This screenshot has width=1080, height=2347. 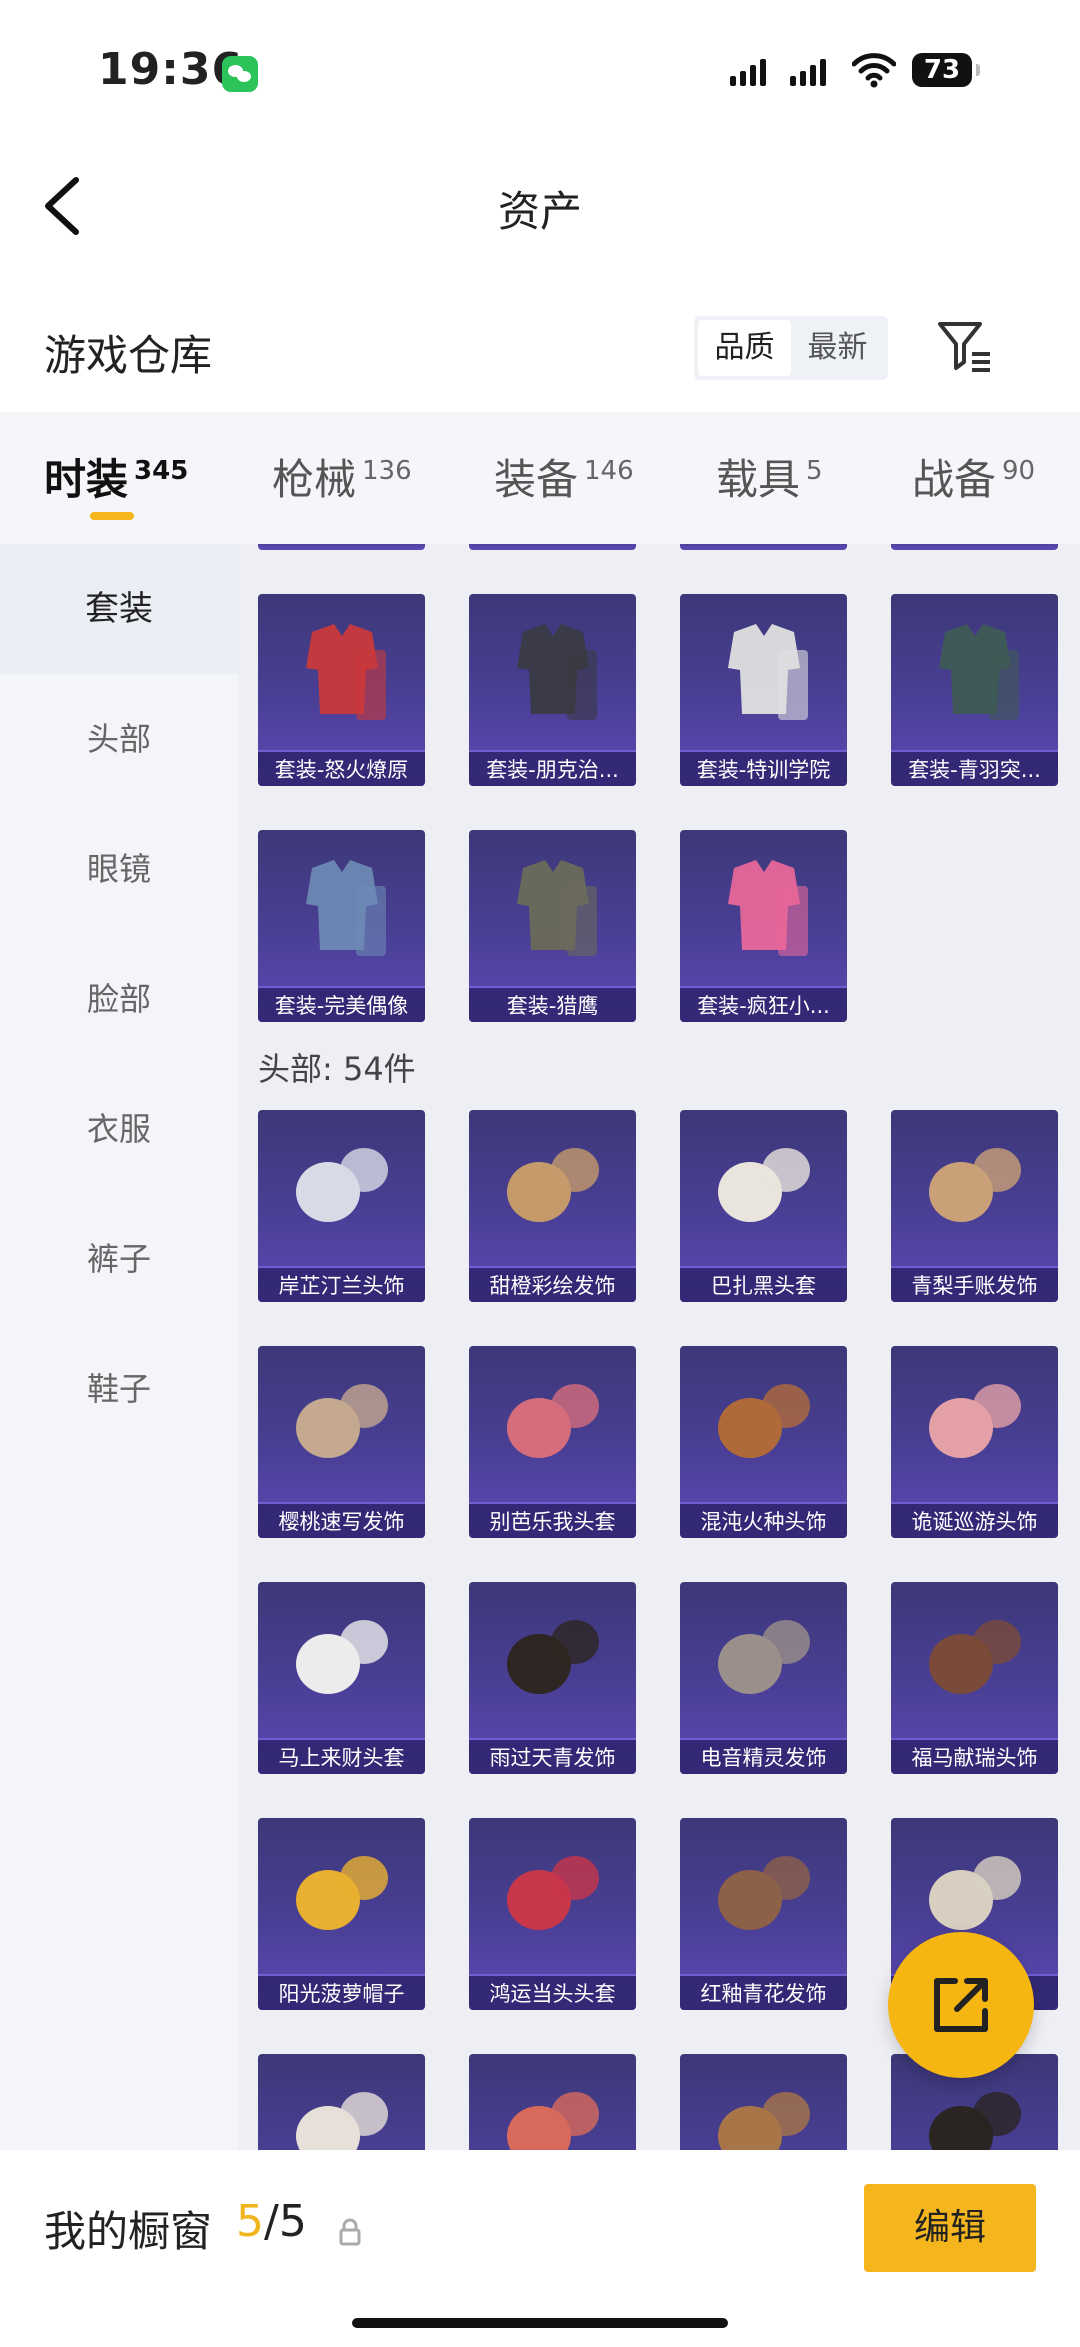 I want to click on head-item-card: 诡诞巡游头饰, so click(x=974, y=1442).